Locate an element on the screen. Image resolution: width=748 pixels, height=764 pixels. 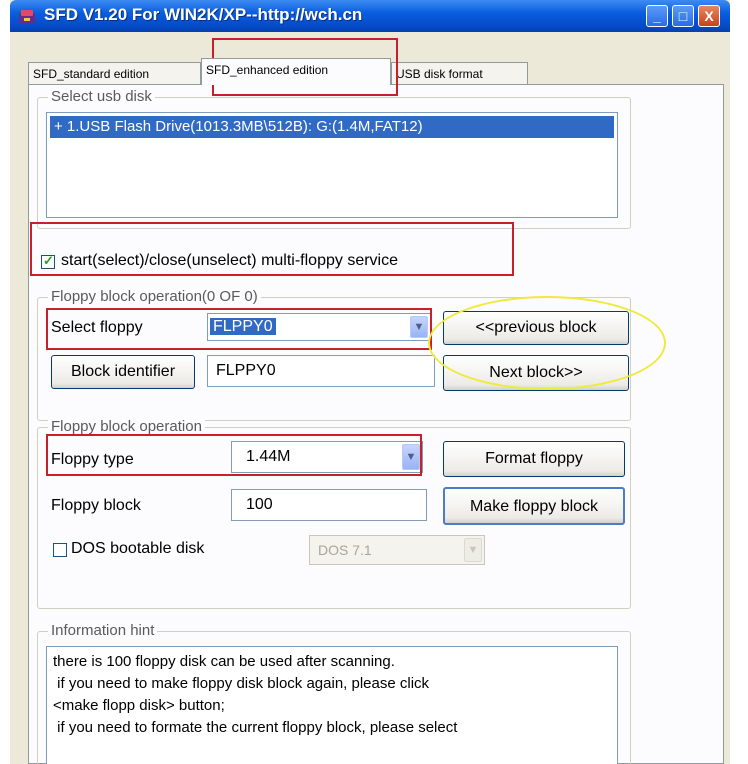
tab-standard-edition: SFD_standard edition is located at coordinates (114, 73).